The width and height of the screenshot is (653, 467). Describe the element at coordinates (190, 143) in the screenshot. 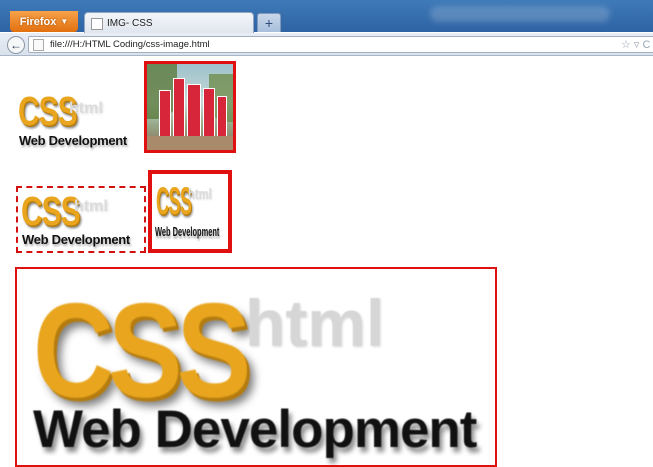

I see `photo-ground` at that location.